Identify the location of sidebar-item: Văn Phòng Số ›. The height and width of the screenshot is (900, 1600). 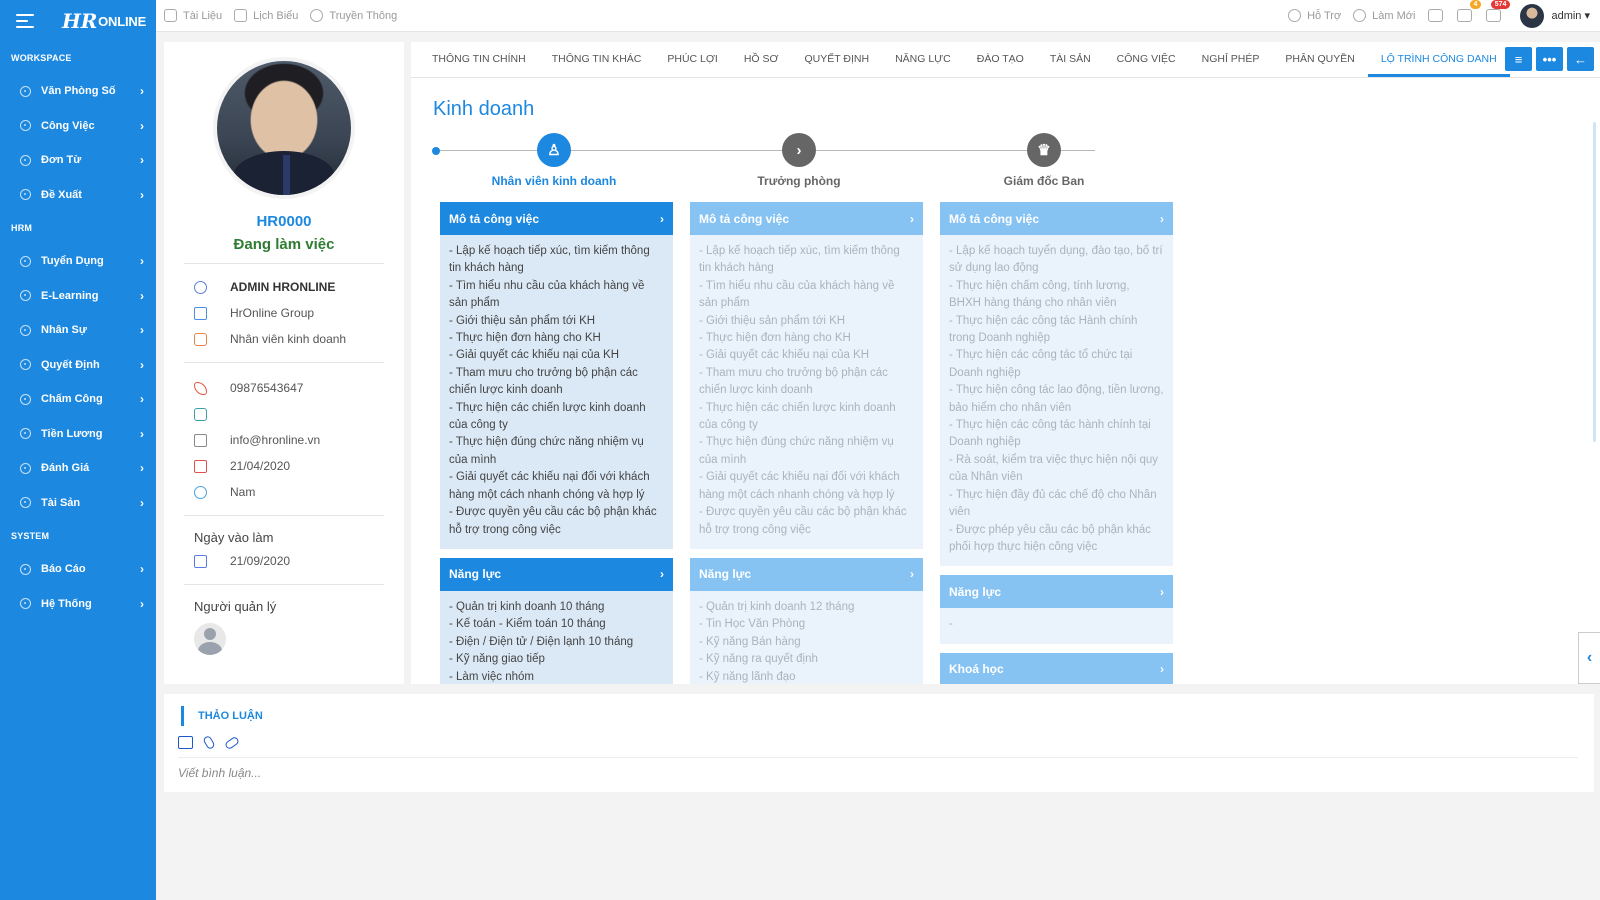
(78, 91).